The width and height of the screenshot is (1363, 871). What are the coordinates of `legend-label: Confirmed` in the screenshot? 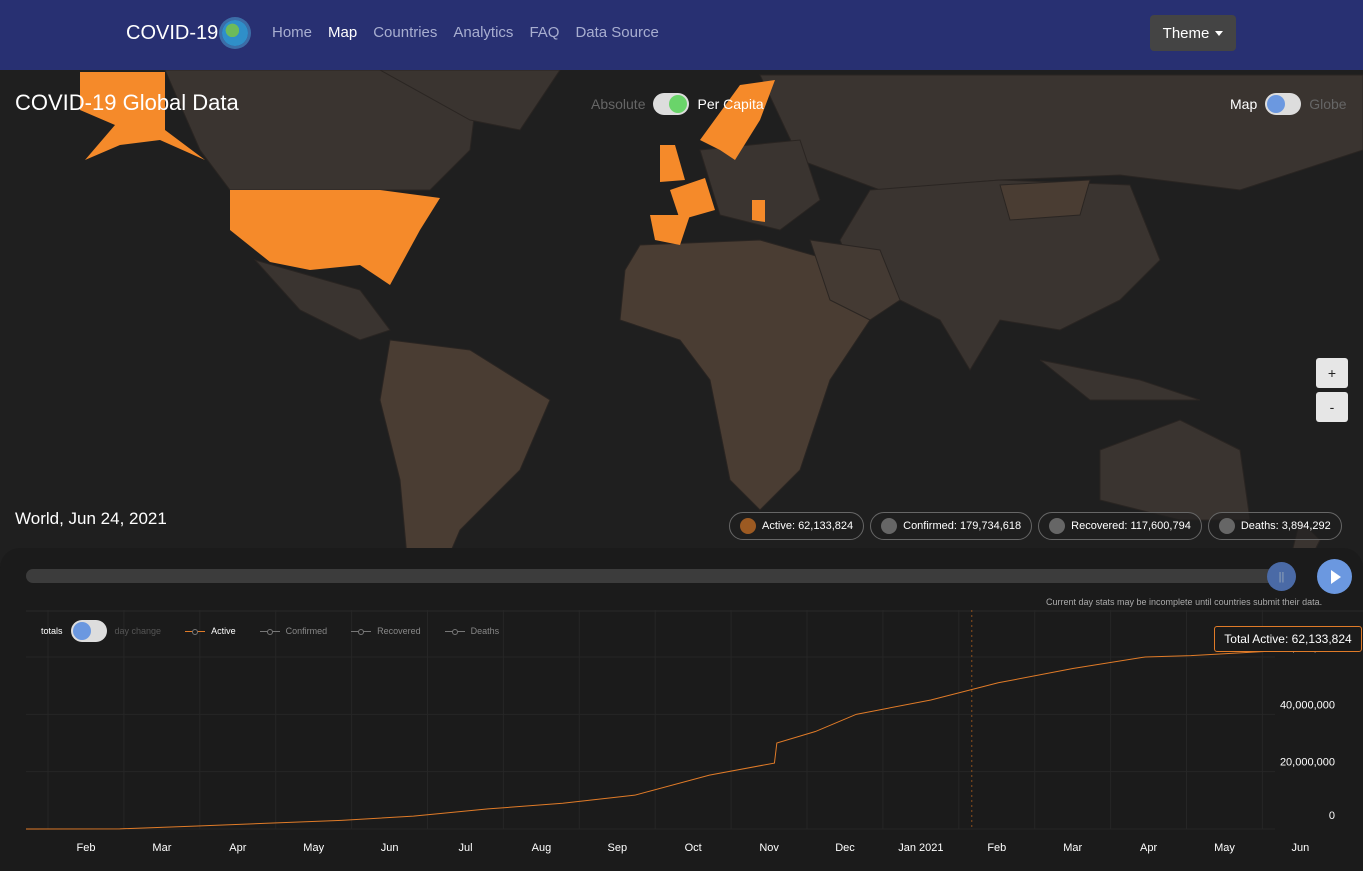 It's located at (306, 631).